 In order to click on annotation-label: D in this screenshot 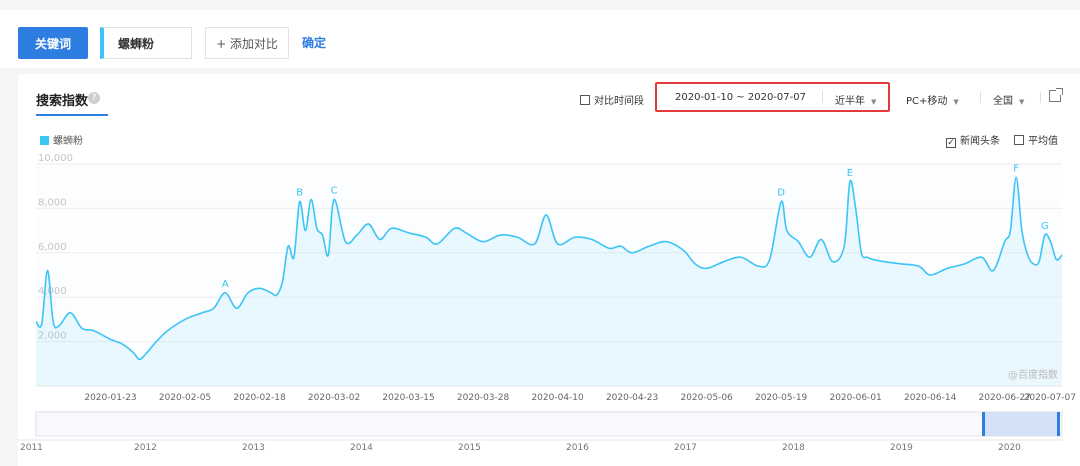, I will do `click(781, 193)`.